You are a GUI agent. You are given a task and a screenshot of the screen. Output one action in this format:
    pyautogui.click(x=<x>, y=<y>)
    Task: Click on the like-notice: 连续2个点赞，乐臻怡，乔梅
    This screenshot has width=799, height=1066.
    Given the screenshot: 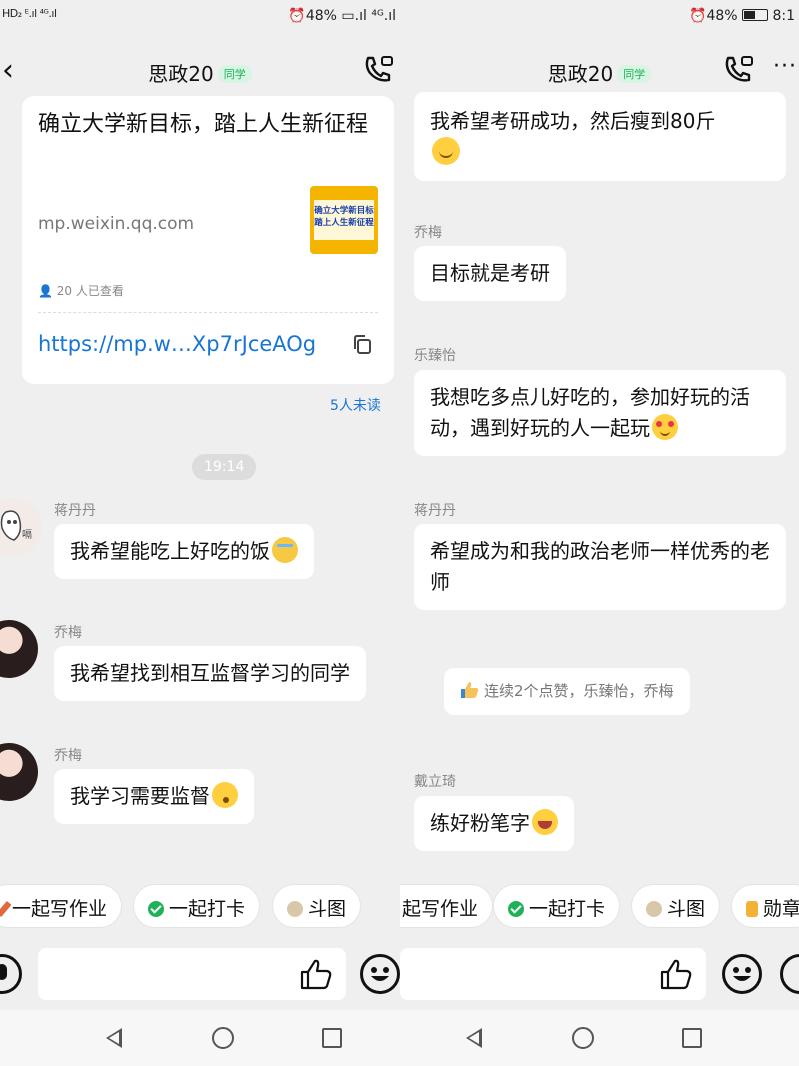 What is the action you would take?
    pyautogui.click(x=567, y=691)
    